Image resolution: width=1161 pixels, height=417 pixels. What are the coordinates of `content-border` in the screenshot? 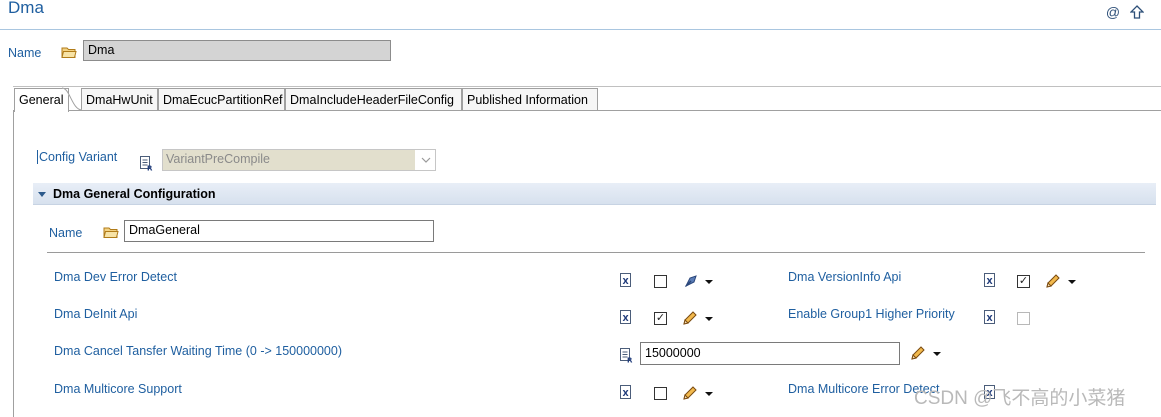 It's located at (13, 263).